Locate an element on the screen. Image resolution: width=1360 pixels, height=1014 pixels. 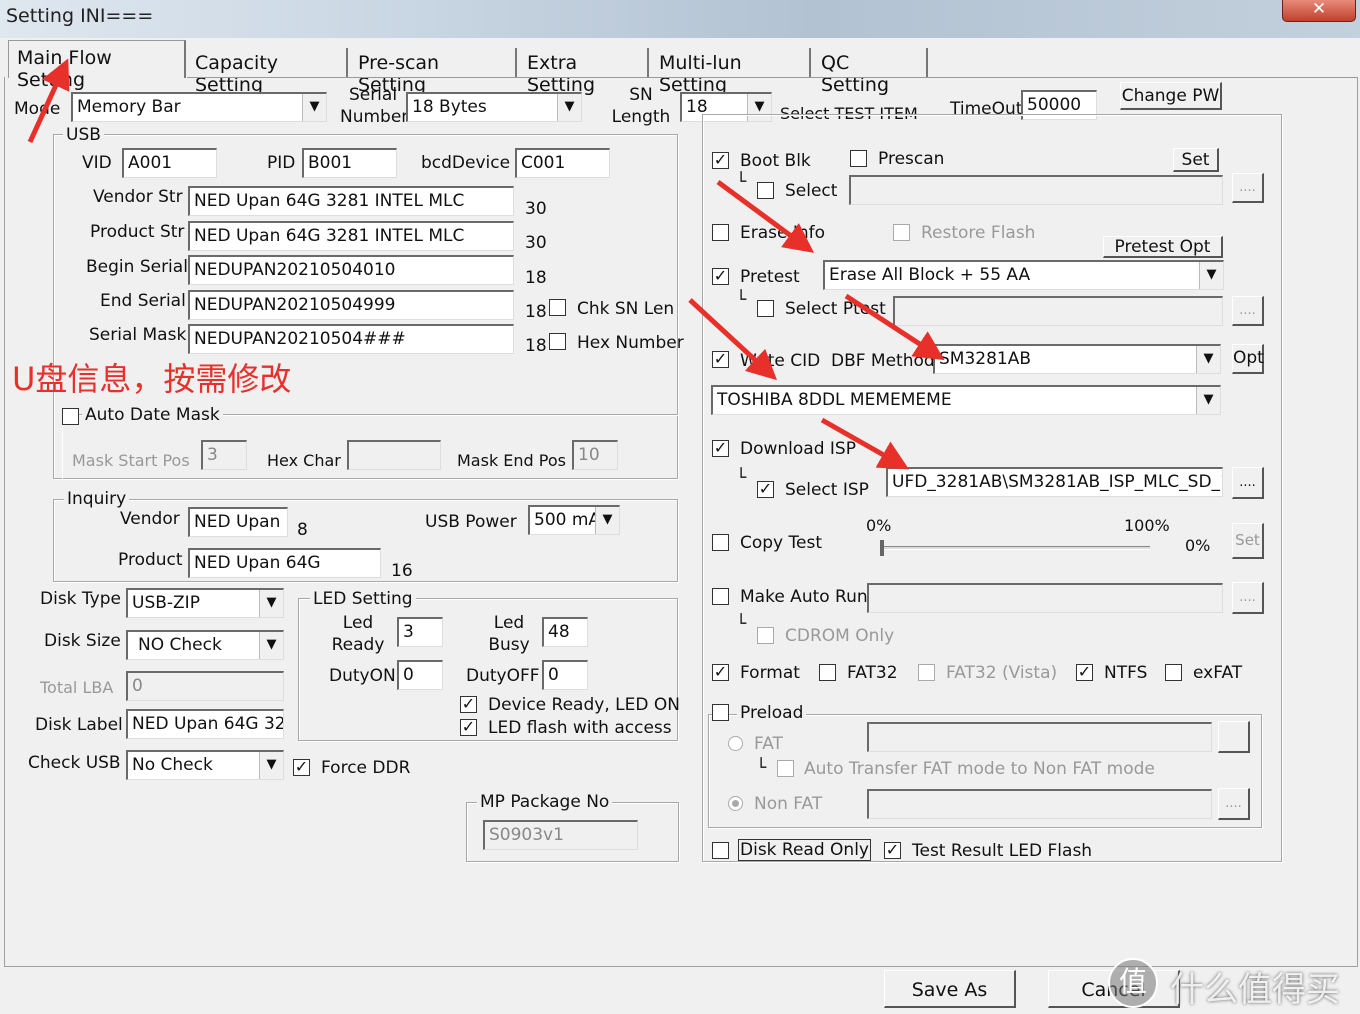
dbf-opt-button: Opt is located at coordinates (1248, 359).